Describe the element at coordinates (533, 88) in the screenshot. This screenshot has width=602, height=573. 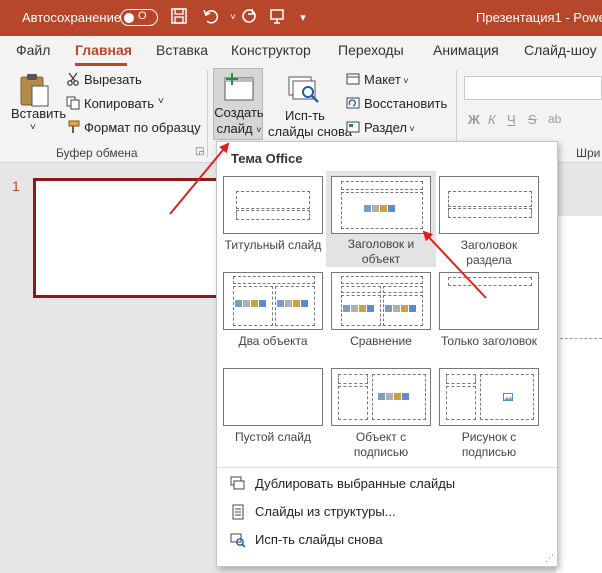
I see `font-name-box` at that location.